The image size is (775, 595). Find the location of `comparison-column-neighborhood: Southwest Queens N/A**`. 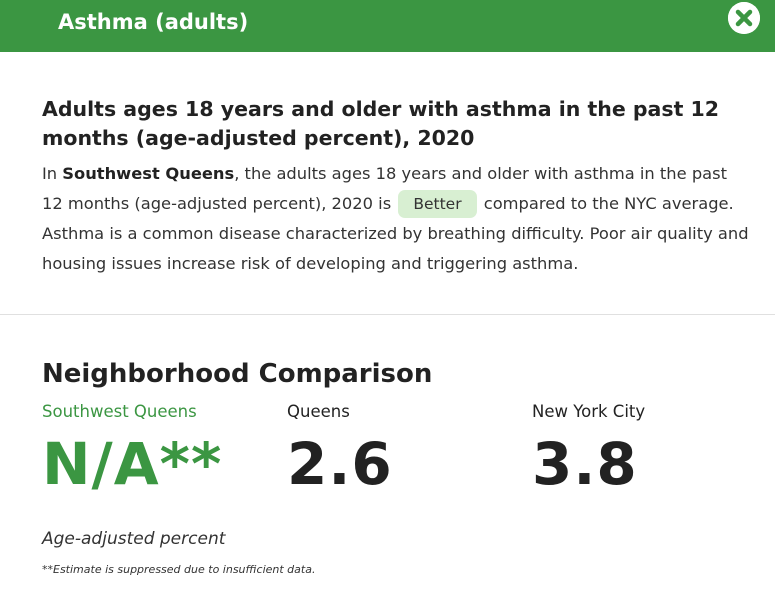

comparison-column-neighborhood: Southwest Queens N/A** is located at coordinates (132, 448).